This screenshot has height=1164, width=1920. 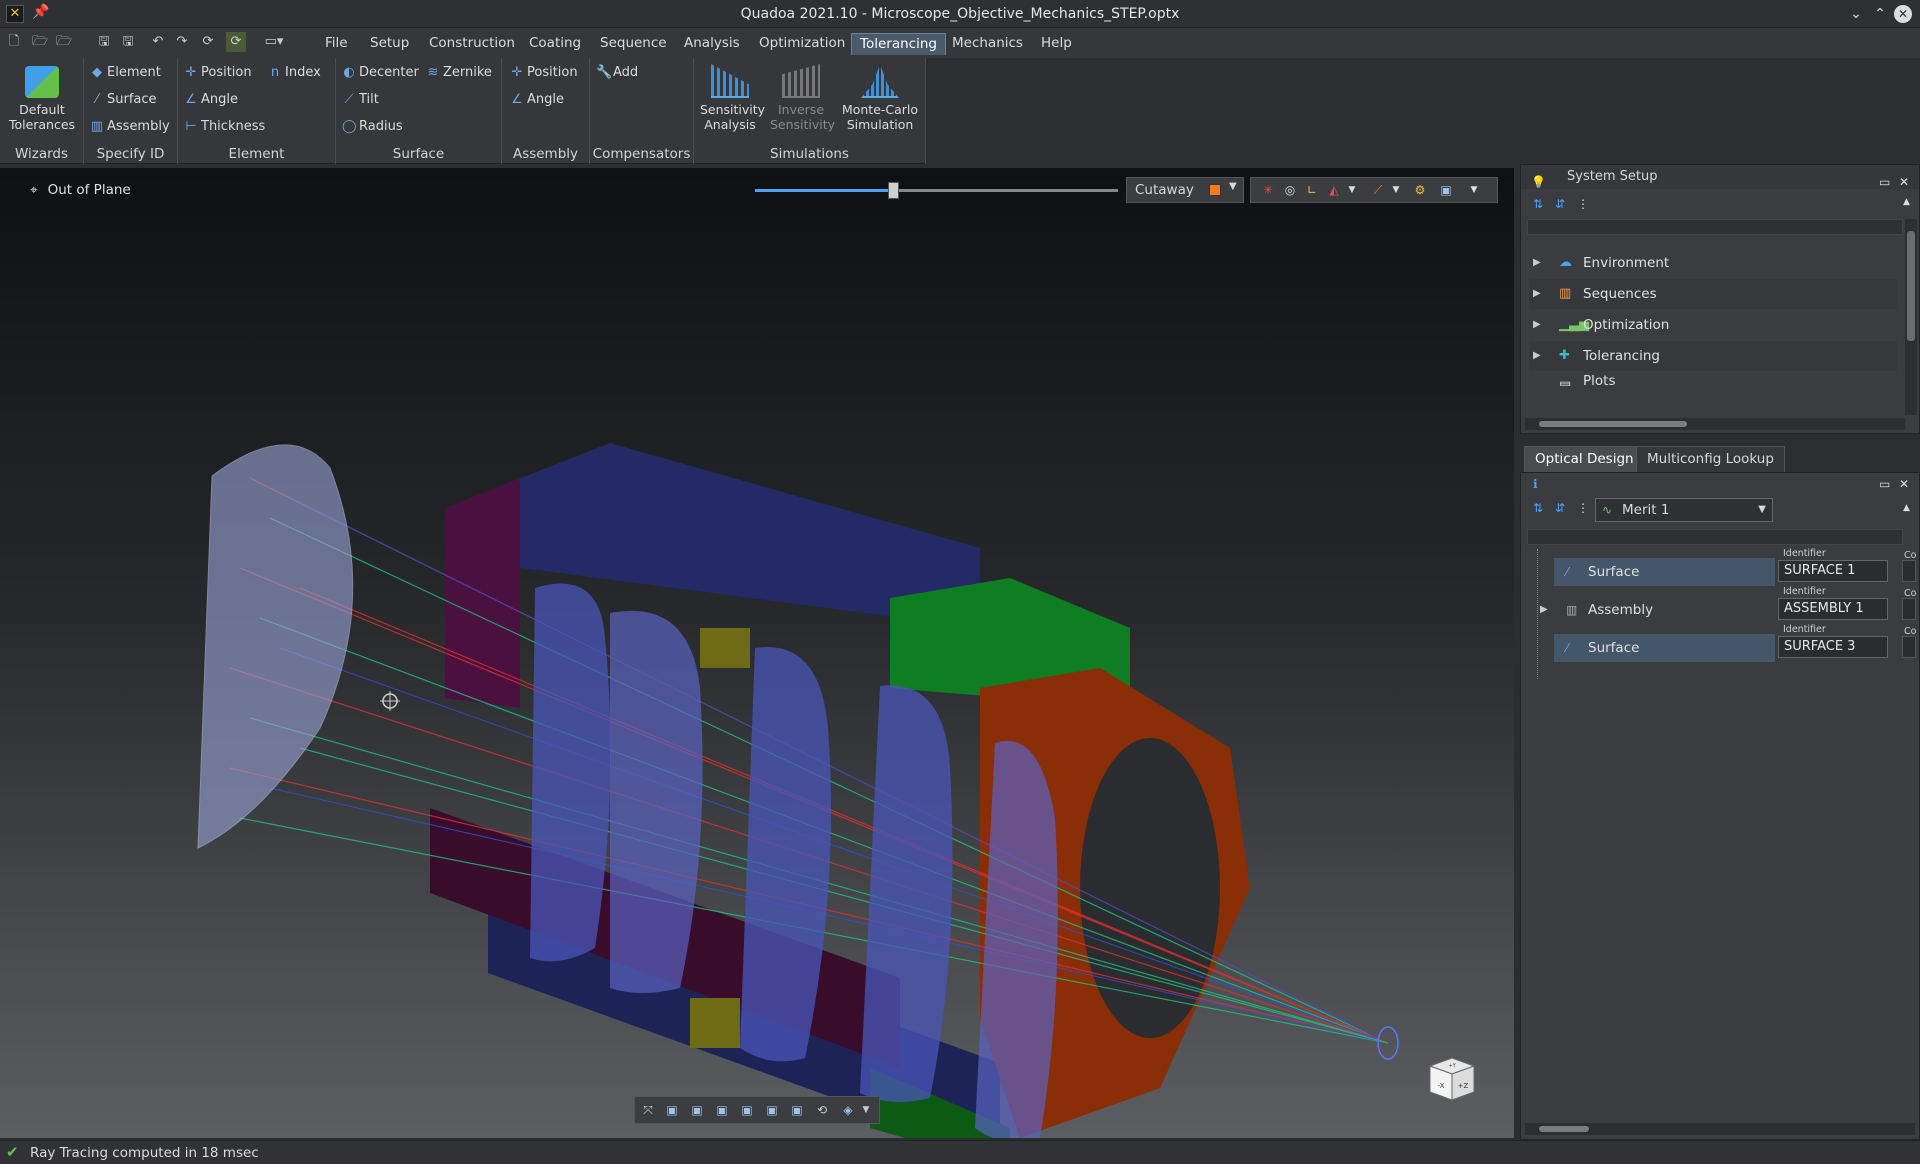 What do you see at coordinates (672, 1110) in the screenshot?
I see `view-front-icon: ▣` at bounding box center [672, 1110].